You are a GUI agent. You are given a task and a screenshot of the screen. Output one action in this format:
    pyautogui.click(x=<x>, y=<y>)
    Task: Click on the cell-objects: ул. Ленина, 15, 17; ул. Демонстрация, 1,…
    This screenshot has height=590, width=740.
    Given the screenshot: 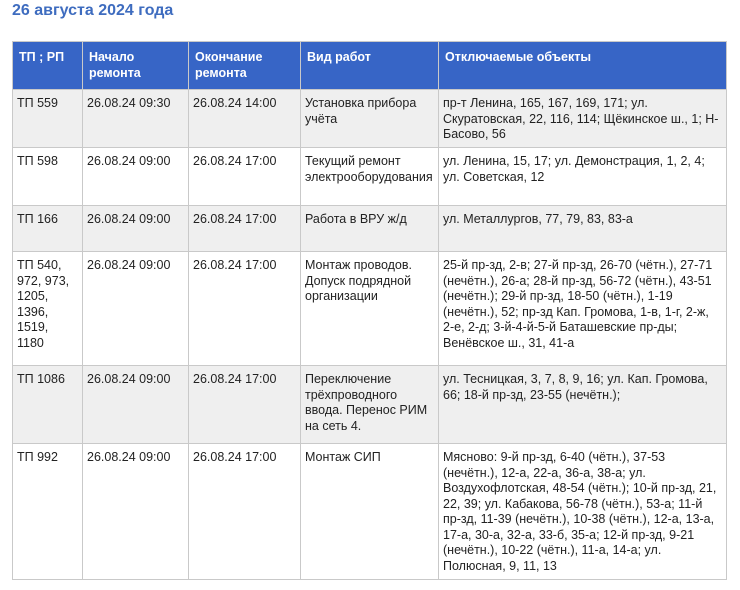 What is the action you would take?
    pyautogui.click(x=582, y=176)
    